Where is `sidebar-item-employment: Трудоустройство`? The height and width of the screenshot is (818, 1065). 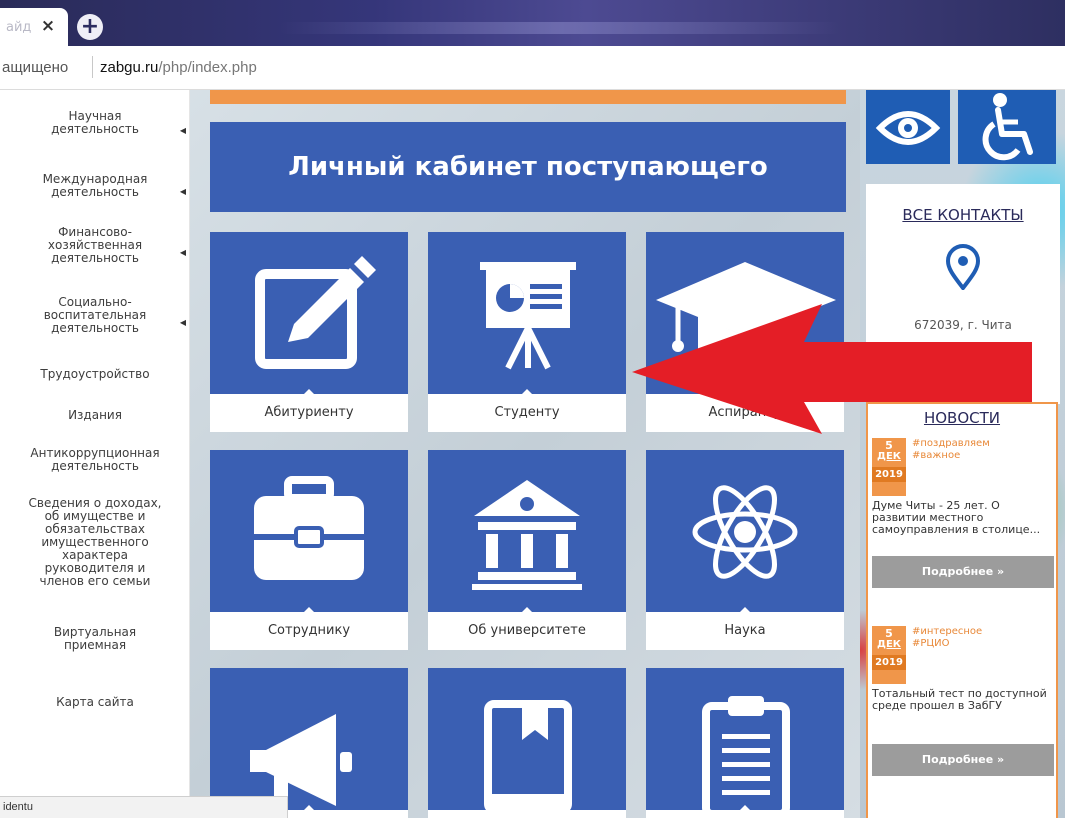
sidebar-item-employment: Трудоустройство is located at coordinates (95, 374).